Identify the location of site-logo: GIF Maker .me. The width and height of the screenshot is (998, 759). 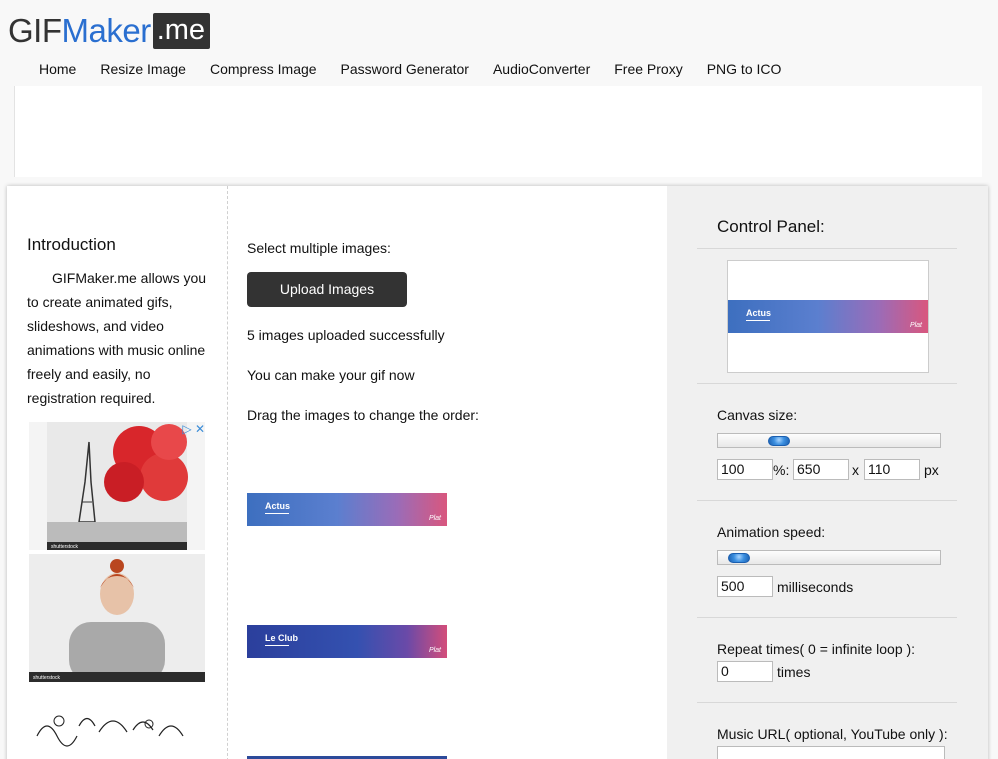
(109, 31).